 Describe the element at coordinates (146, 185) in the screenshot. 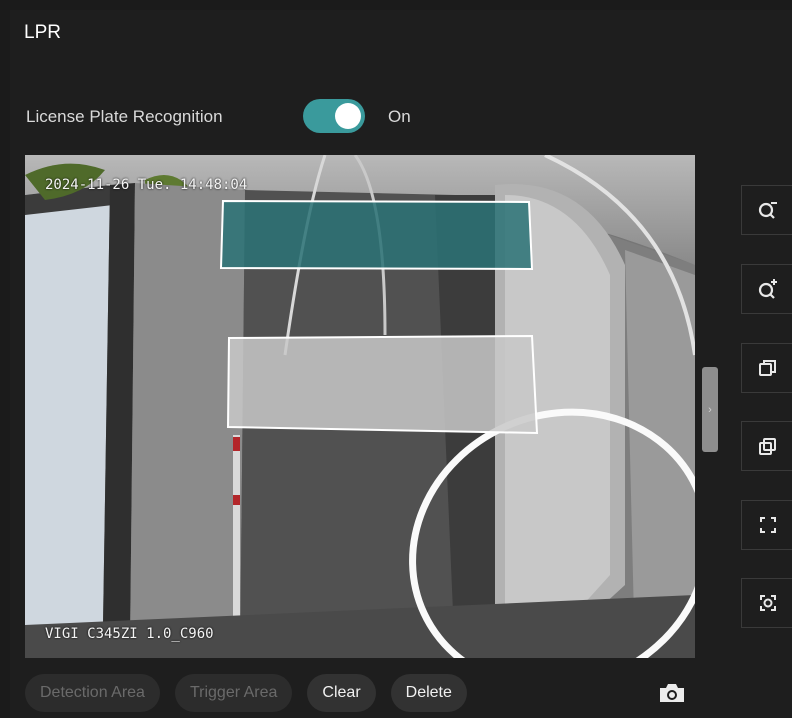

I see `video-timestamp: 2024-11-26 Tue. 14:48:04` at that location.